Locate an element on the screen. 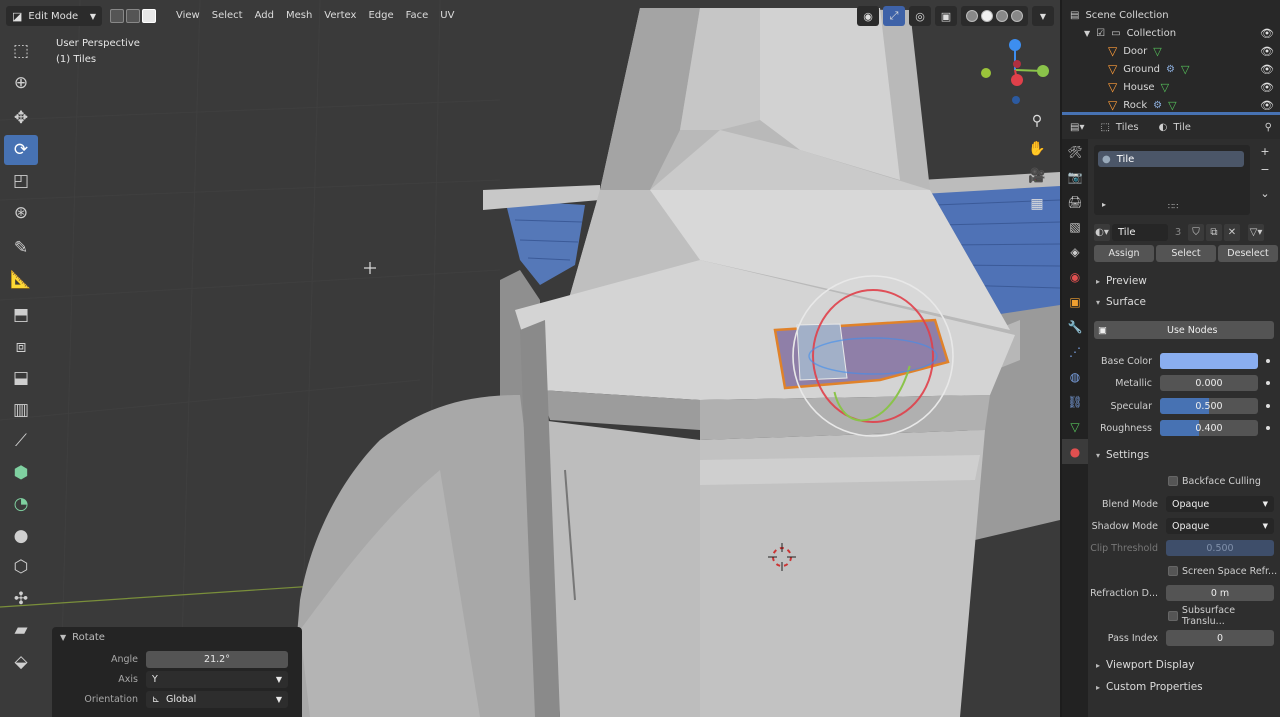 The height and width of the screenshot is (717, 1280). menu-select: Select is located at coordinates (227, 16).